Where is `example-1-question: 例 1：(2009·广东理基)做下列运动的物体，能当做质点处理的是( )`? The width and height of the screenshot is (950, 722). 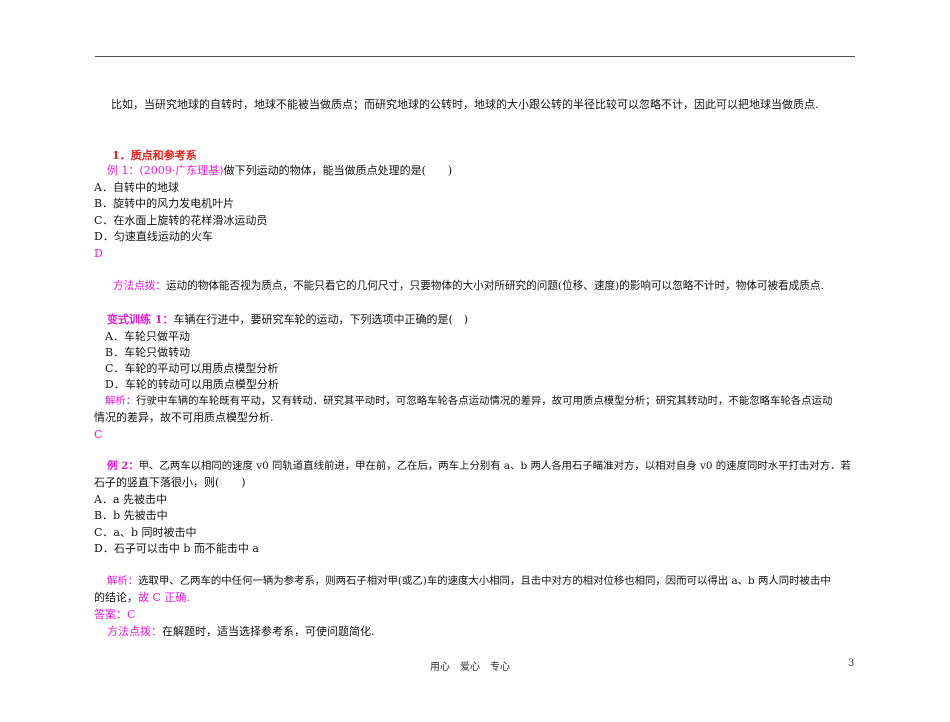 example-1-question: 例 1：(2009·广东理基)做下列运动的物体，能当做质点处理的是( ) is located at coordinates (279, 170).